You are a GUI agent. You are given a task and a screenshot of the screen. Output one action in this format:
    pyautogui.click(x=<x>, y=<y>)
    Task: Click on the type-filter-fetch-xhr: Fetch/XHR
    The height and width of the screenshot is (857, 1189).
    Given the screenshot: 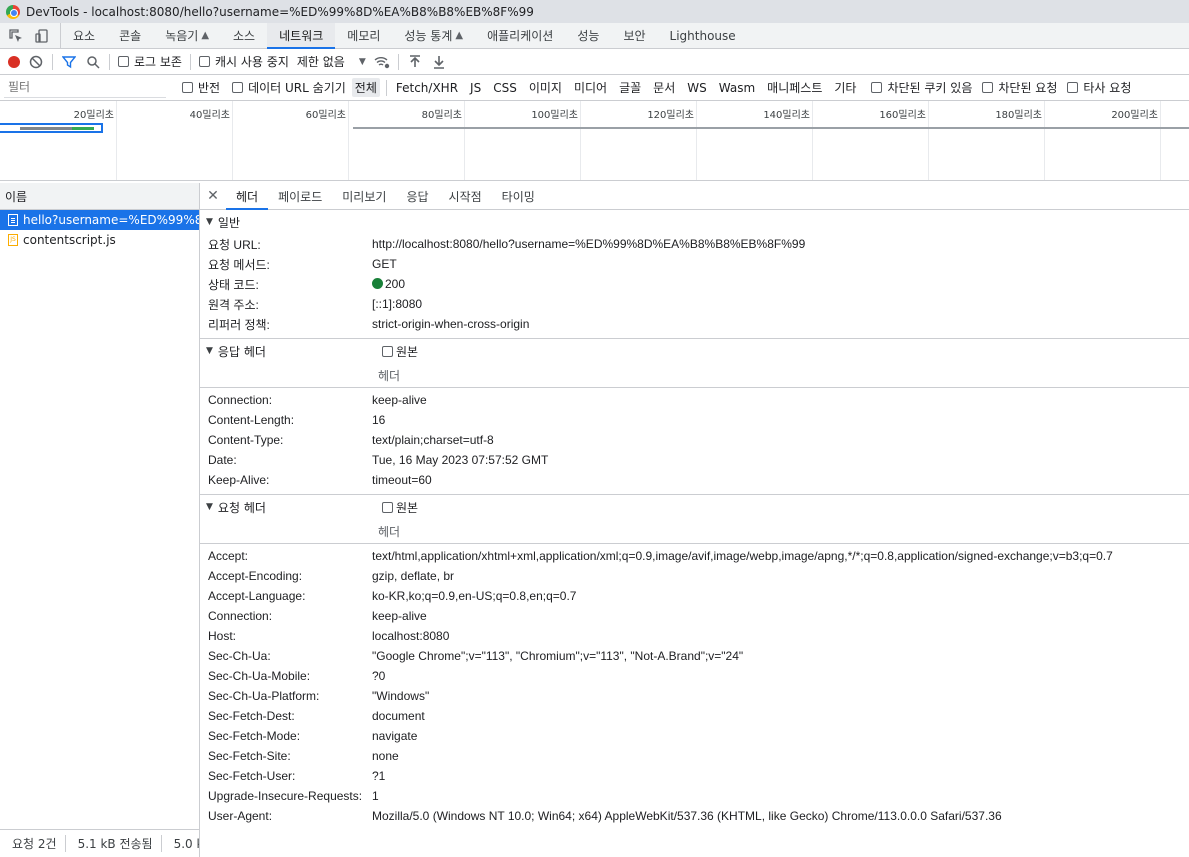 What is the action you would take?
    pyautogui.click(x=427, y=88)
    